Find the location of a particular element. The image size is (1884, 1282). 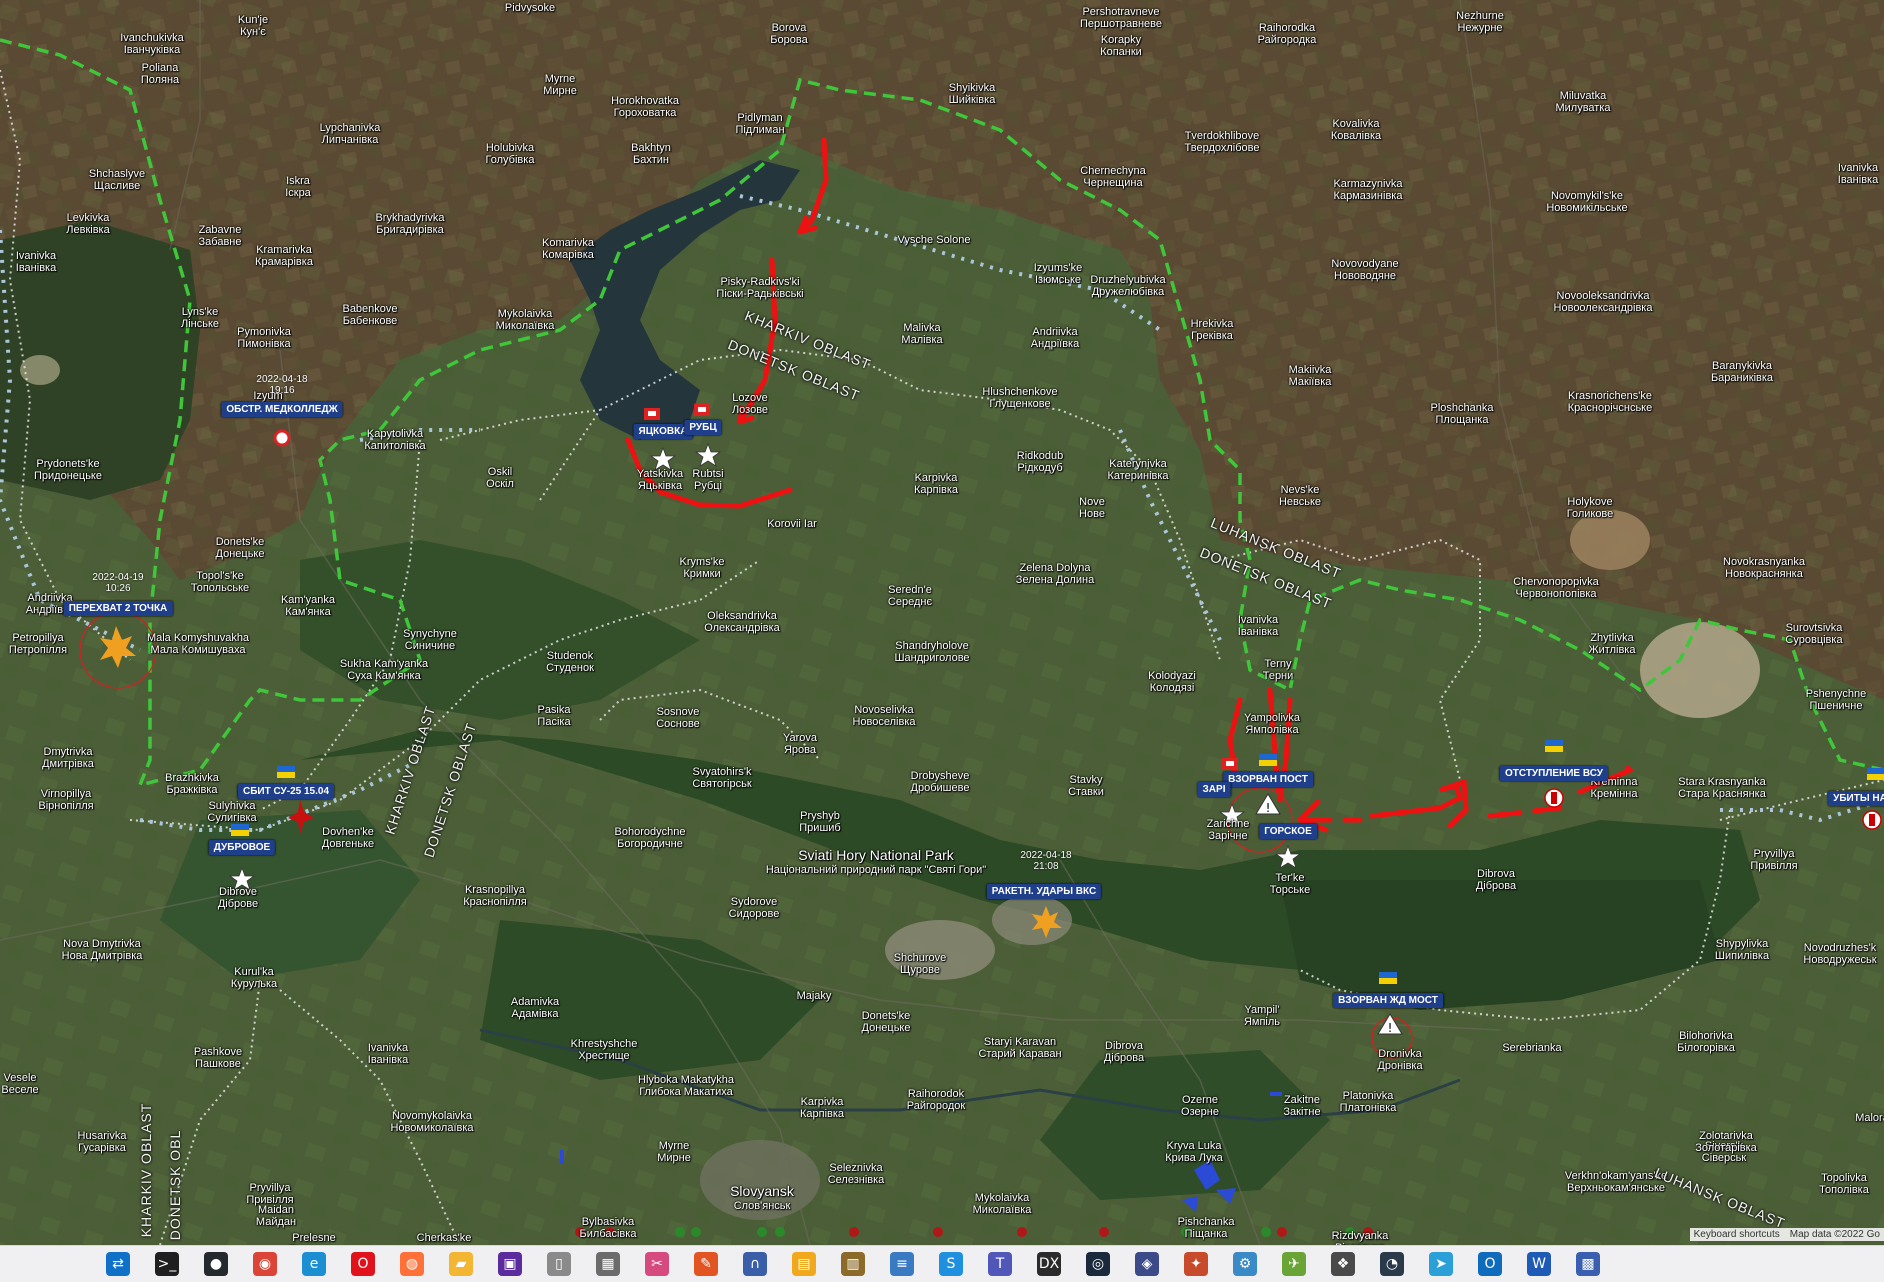

word-icon: W is located at coordinates (1539, 1264).